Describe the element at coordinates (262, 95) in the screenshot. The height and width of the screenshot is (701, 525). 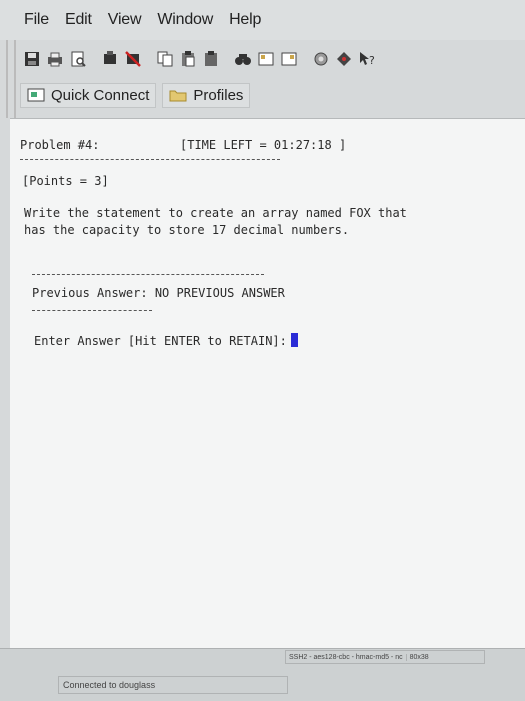
I see `quick-connect-bar: Quick Connect Profiles` at that location.